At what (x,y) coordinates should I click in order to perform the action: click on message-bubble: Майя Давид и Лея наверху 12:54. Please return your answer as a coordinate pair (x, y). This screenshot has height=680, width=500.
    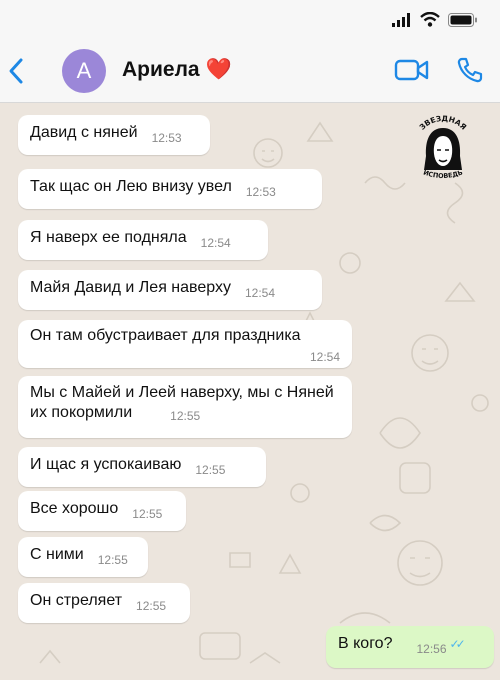
    Looking at the image, I should click on (170, 290).